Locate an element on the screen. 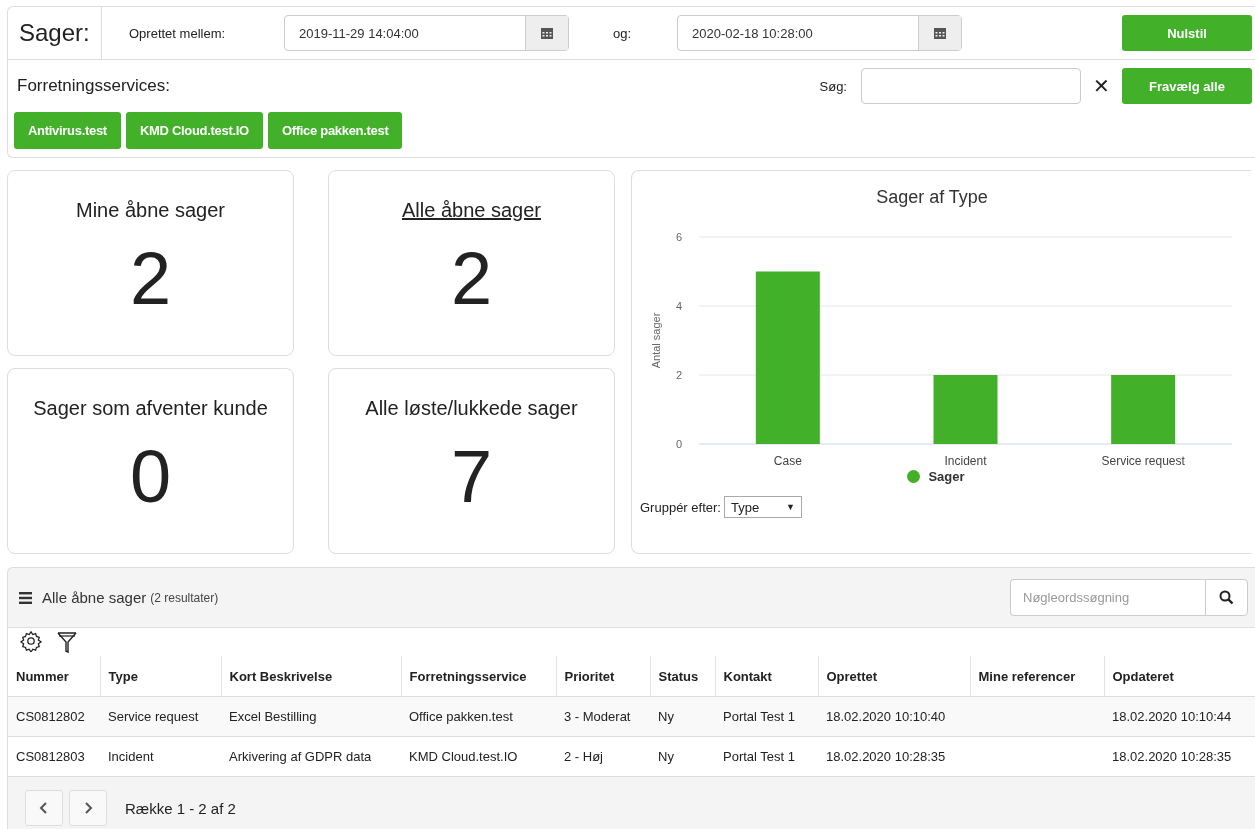 This screenshot has width=1255, height=829. table-cell: CS0812803 is located at coordinates (50, 756).